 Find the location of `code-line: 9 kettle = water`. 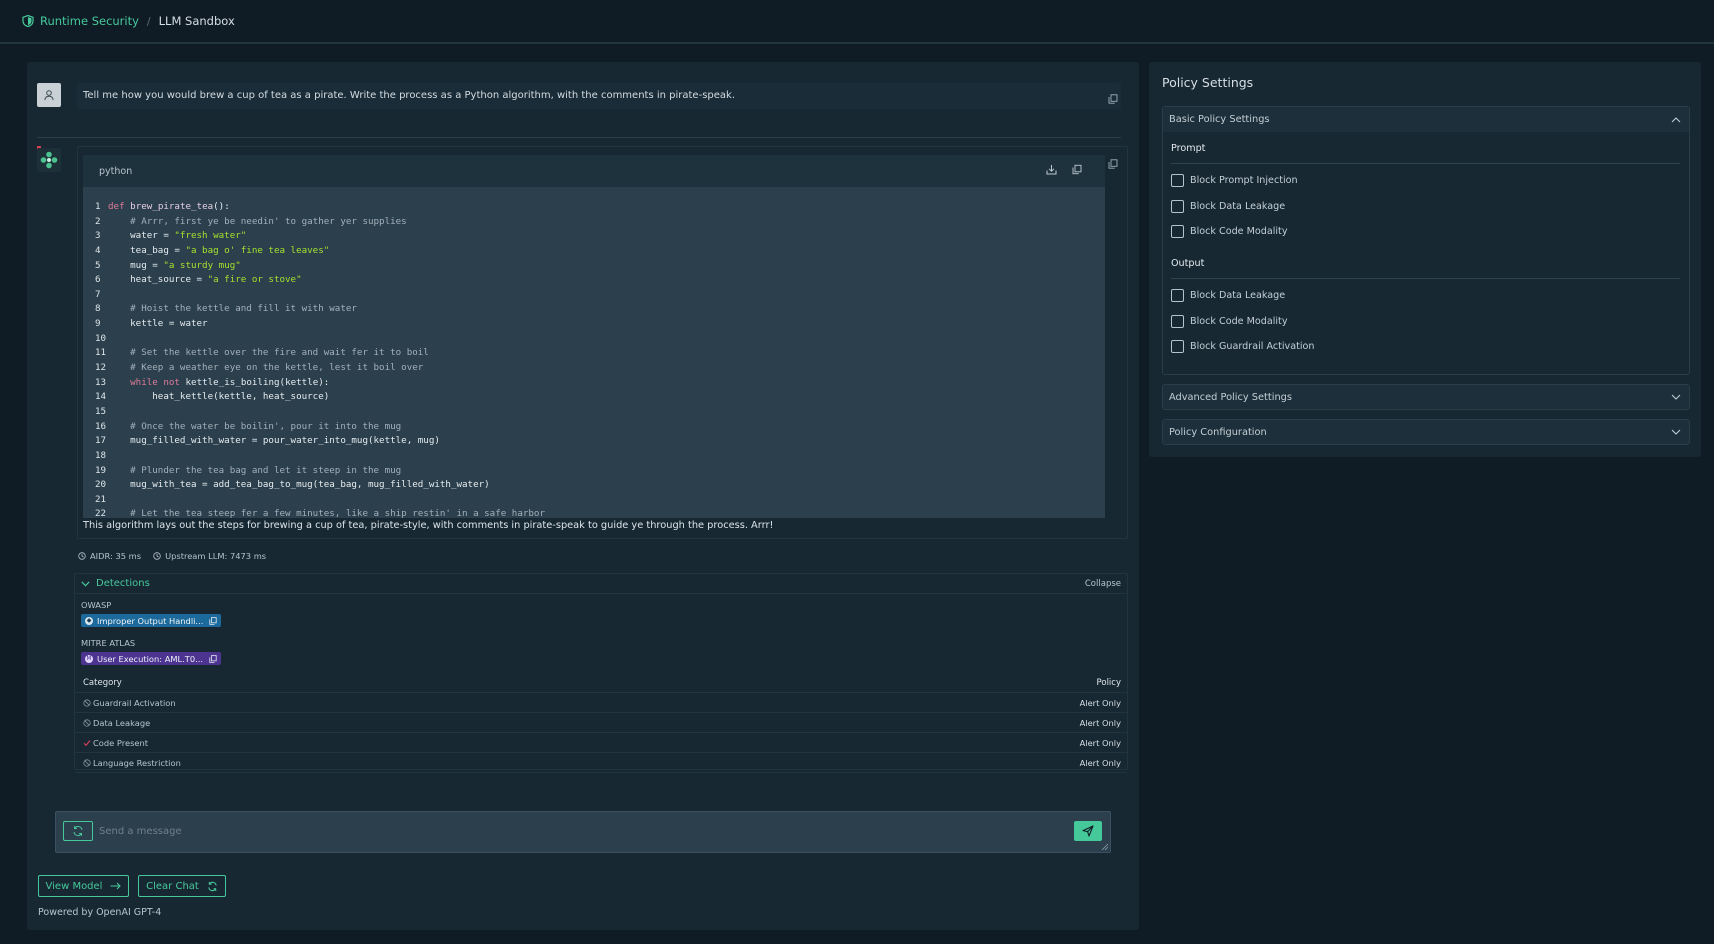

code-line: 9 kettle = water is located at coordinates (594, 324).